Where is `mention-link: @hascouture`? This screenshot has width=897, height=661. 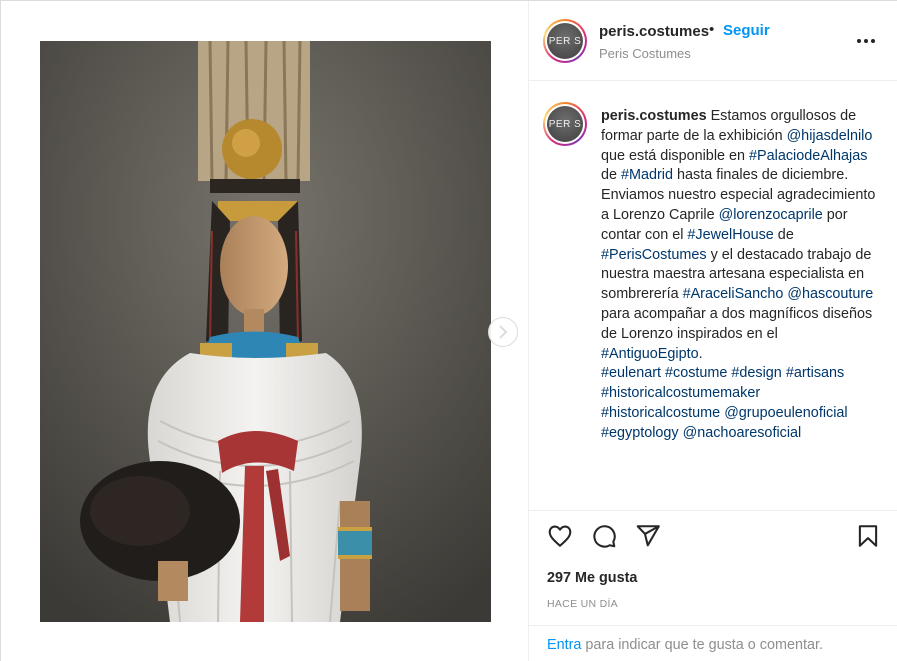 mention-link: @hascouture is located at coordinates (830, 294).